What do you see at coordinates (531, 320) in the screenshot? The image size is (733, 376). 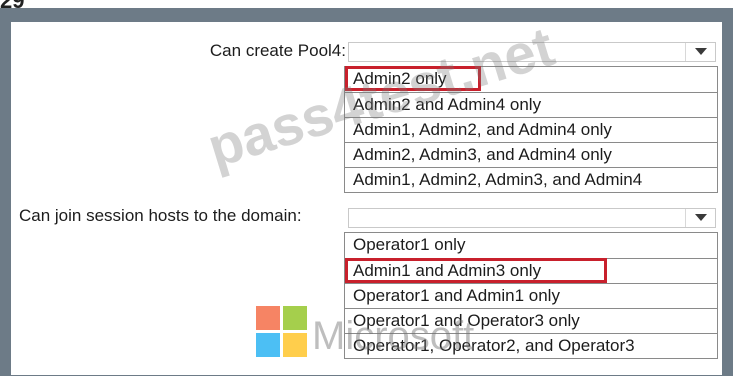 I see `session-hosts-option: Operator1 and Operator3 only` at bounding box center [531, 320].